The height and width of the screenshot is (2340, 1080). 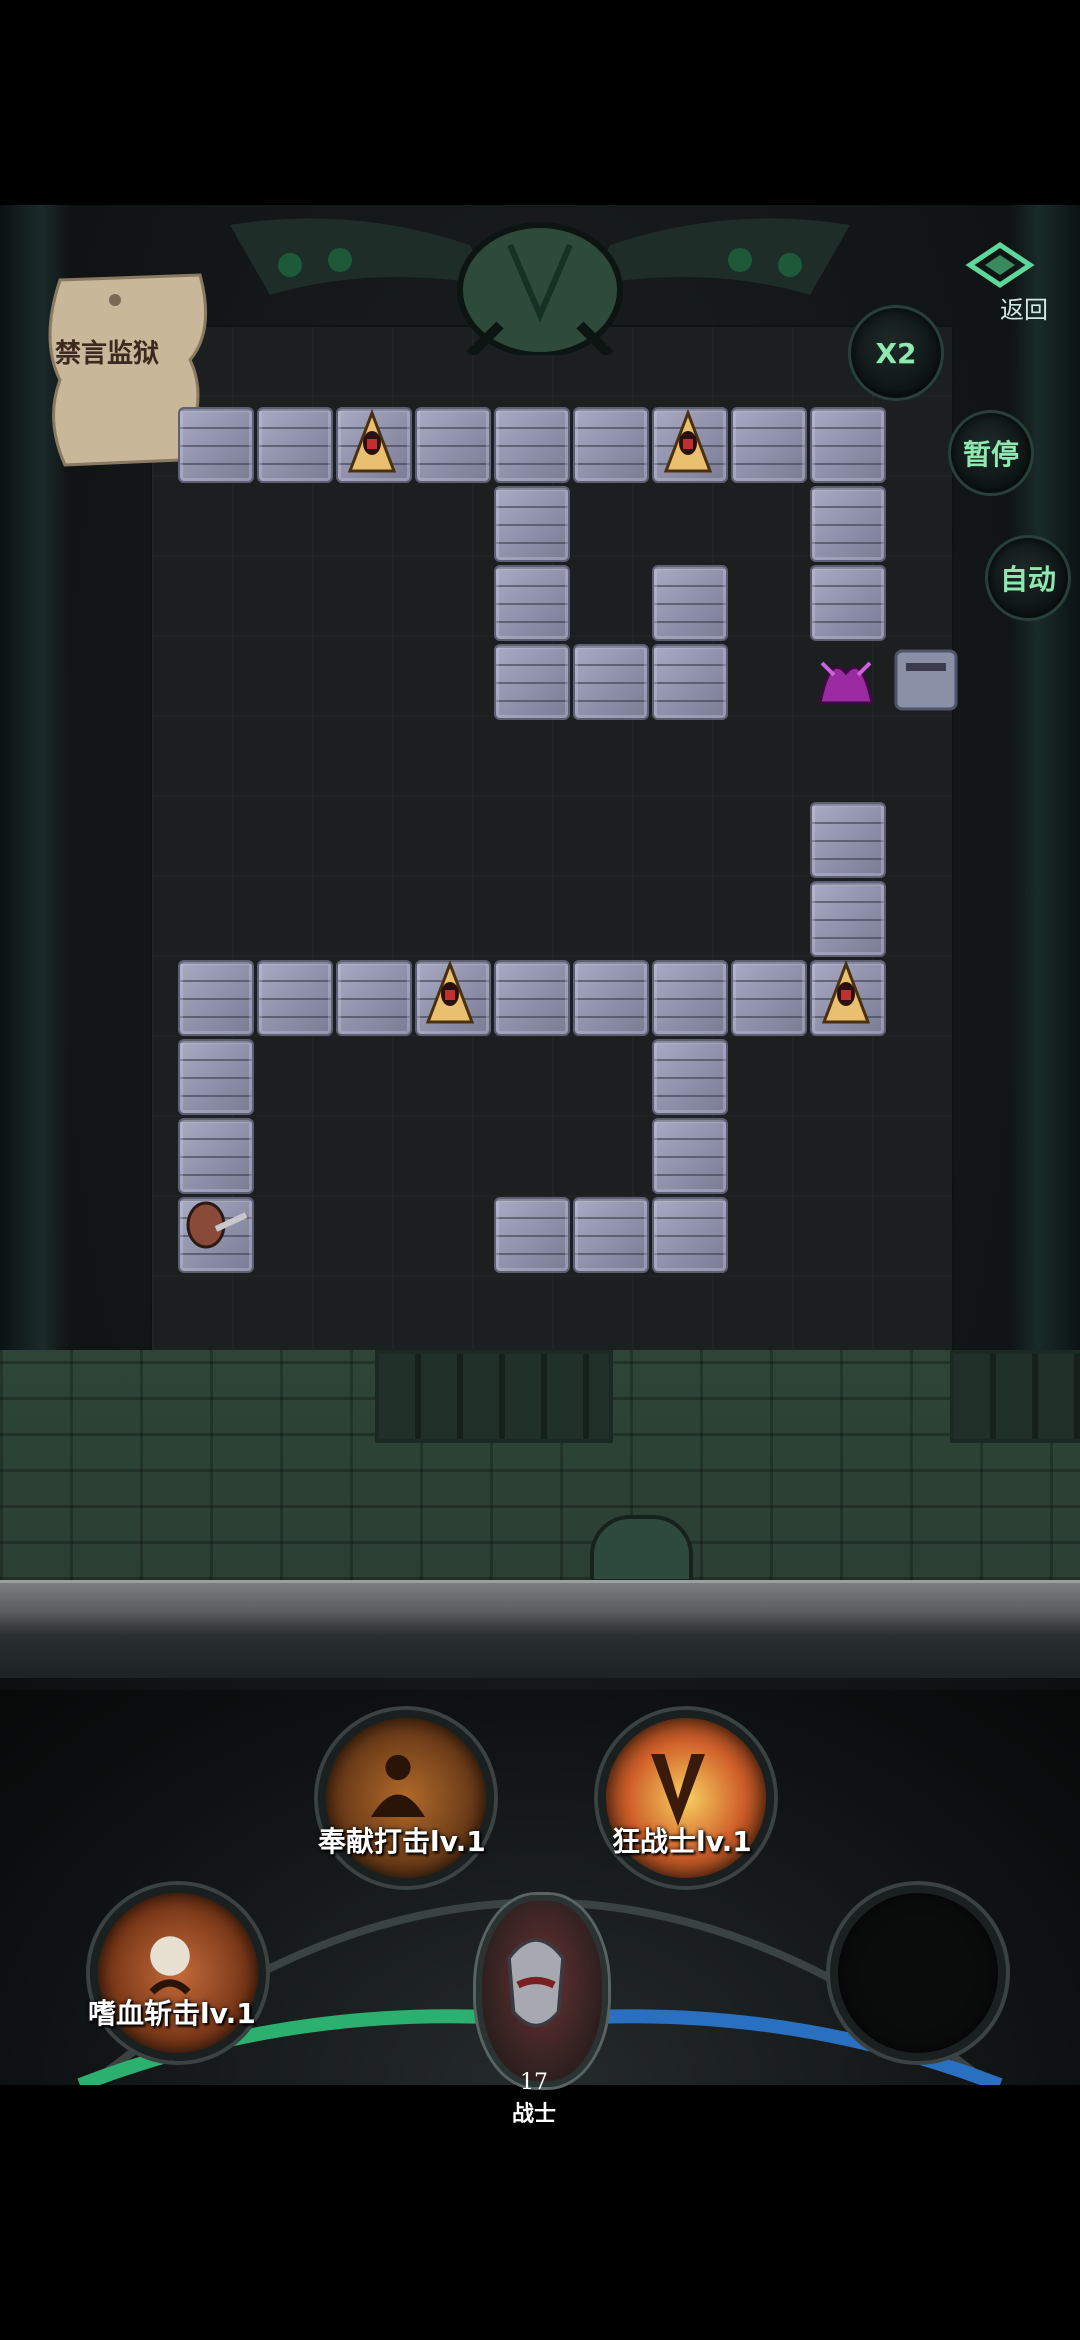 I want to click on winged-ornament-icon, so click(x=540, y=286).